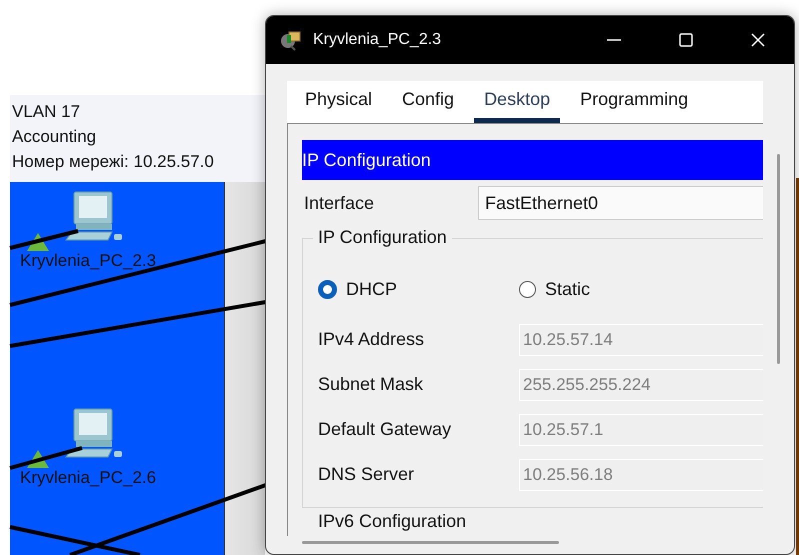 The width and height of the screenshot is (799, 555). Describe the element at coordinates (339, 203) in the screenshot. I see `field-label: Interface` at that location.